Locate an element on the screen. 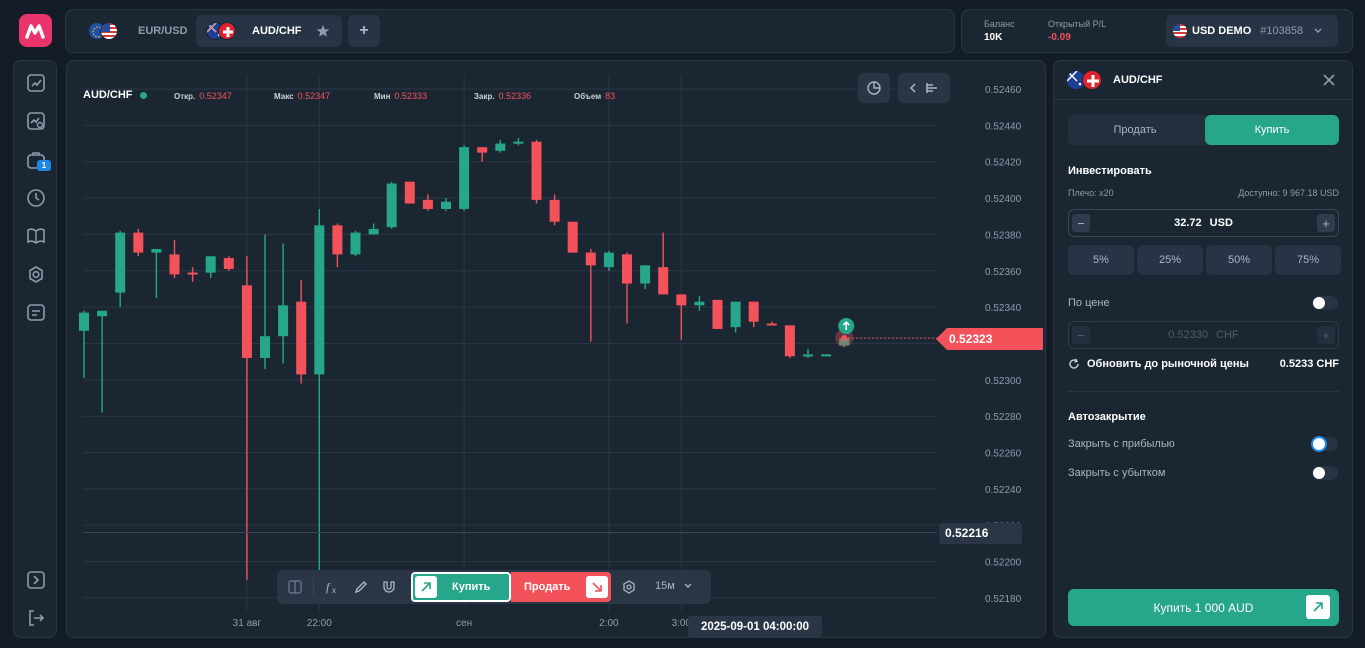  chevron-left-icon is located at coordinates (912, 88).